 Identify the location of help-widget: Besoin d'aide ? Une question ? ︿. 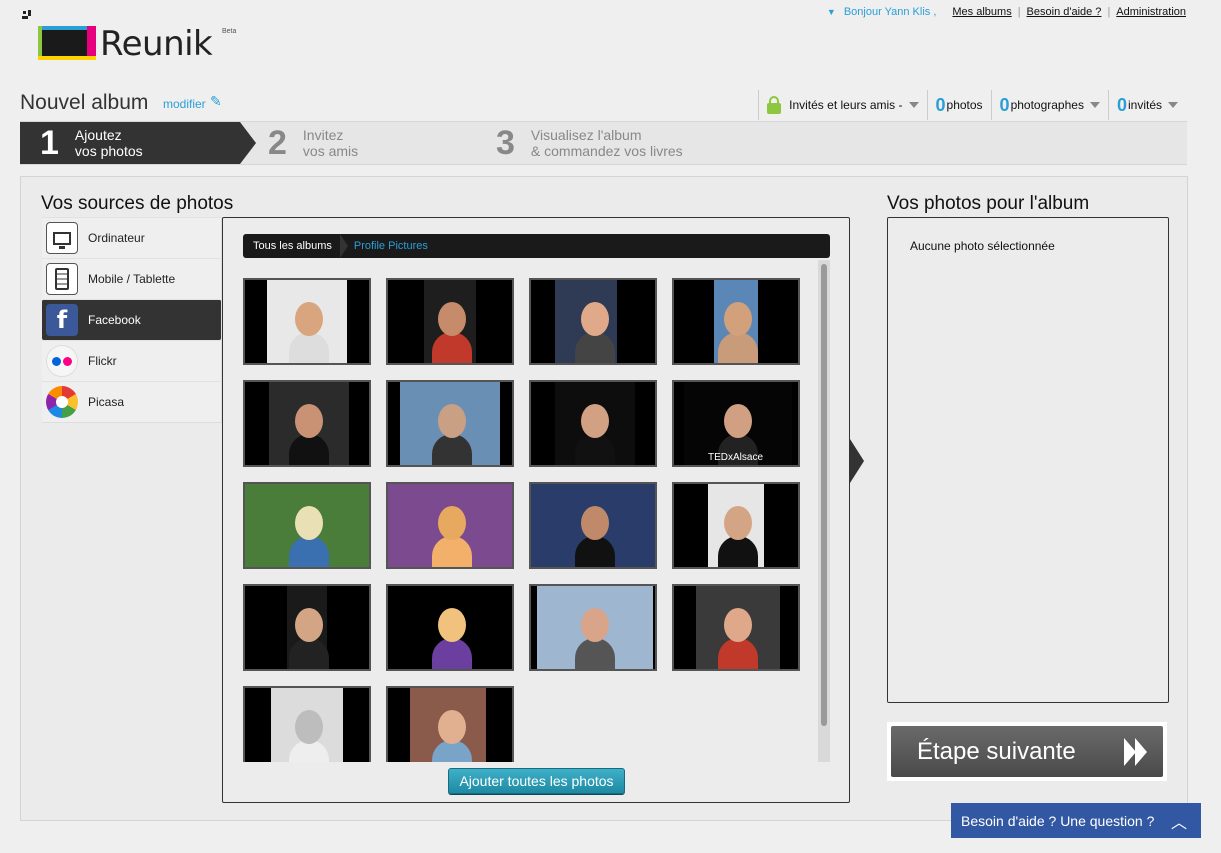
(1076, 820).